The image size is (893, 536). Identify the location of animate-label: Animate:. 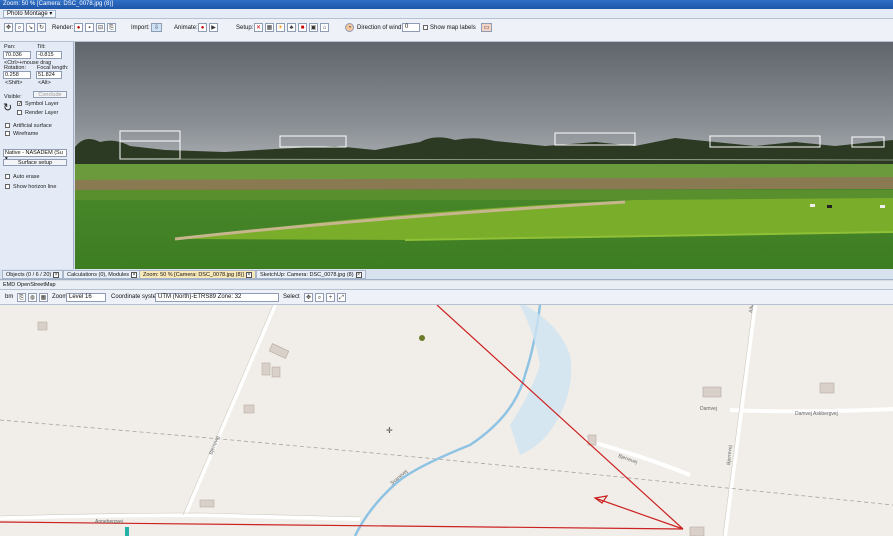
(186, 28).